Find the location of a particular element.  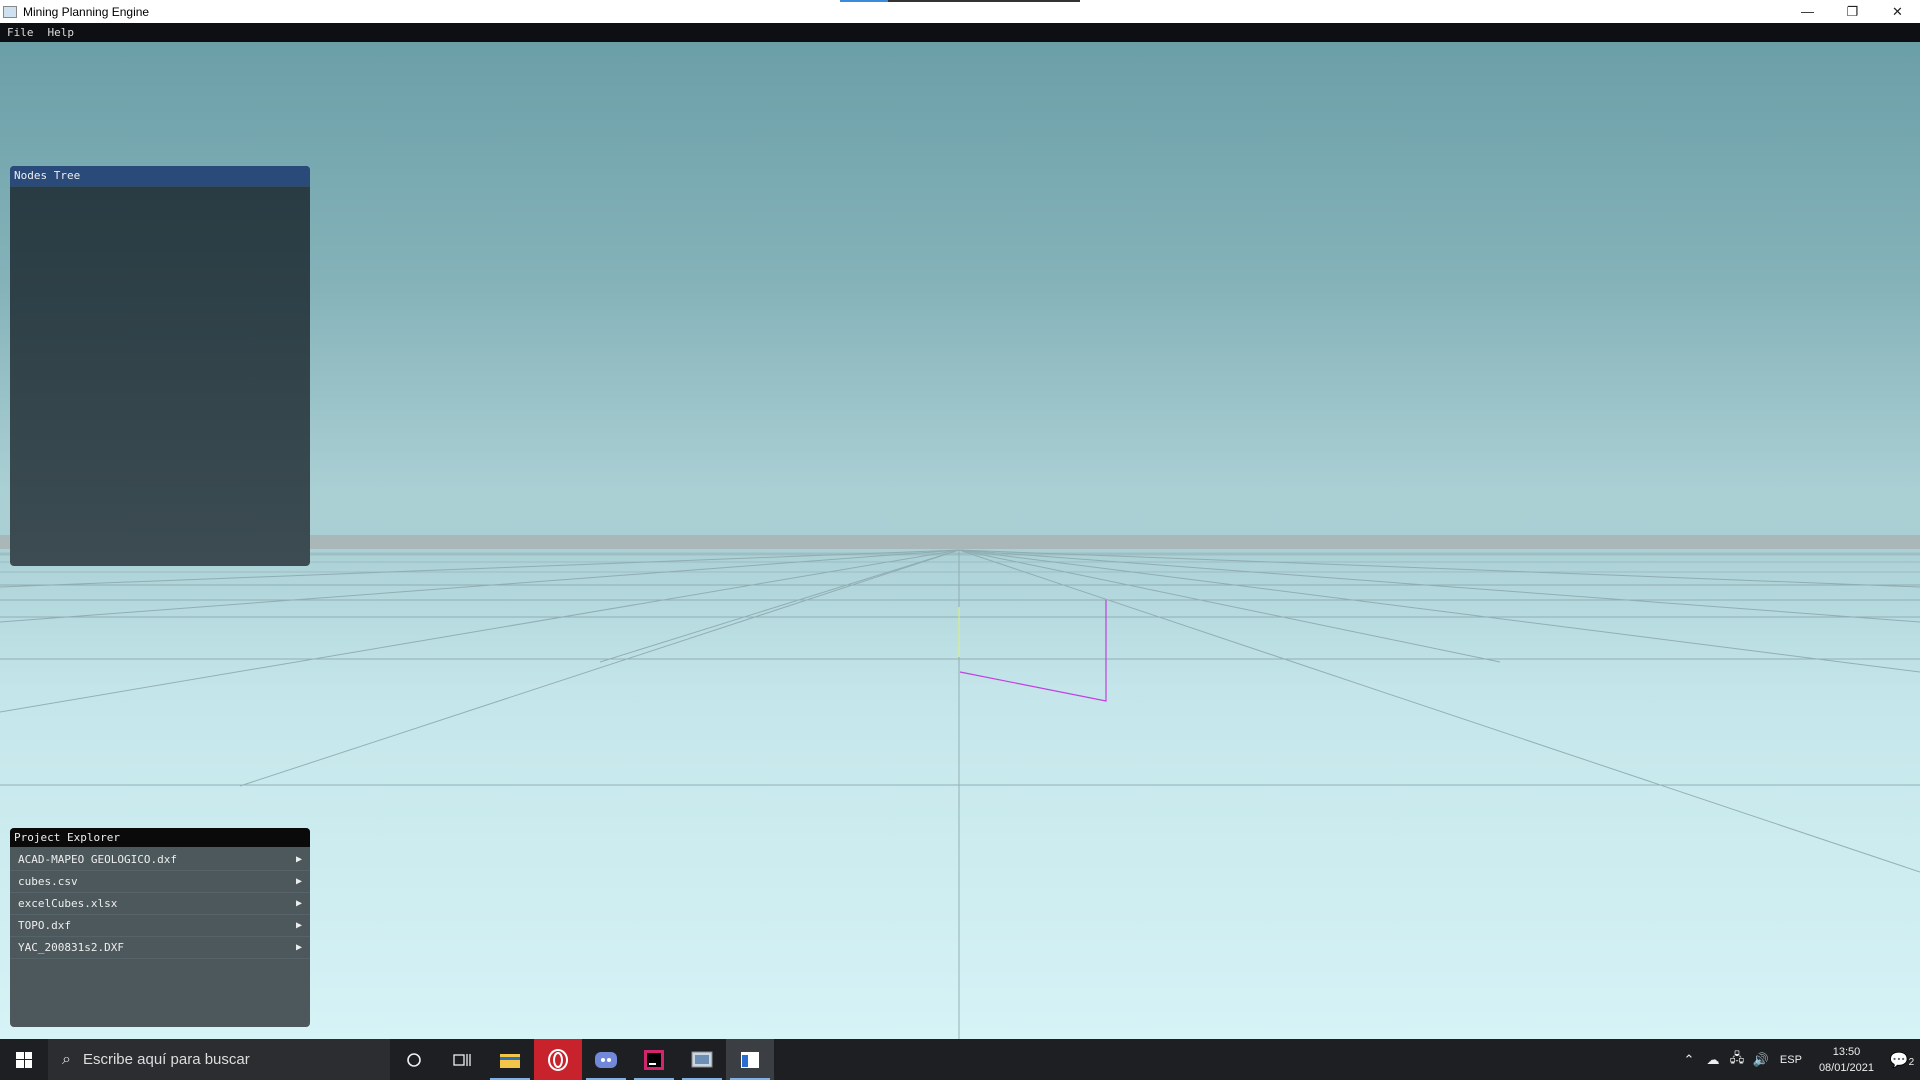

list-item: YAC_200831s2.DXF ▶ is located at coordinates (160, 948).